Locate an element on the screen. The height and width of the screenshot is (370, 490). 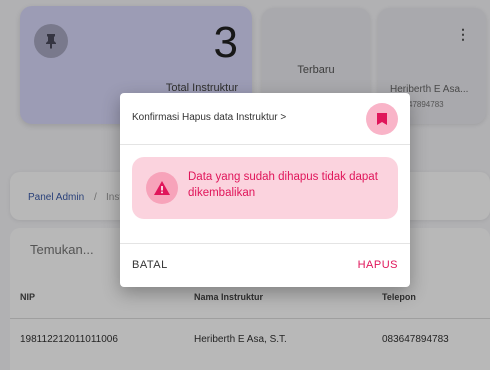
bookmark-icon is located at coordinates (382, 119).